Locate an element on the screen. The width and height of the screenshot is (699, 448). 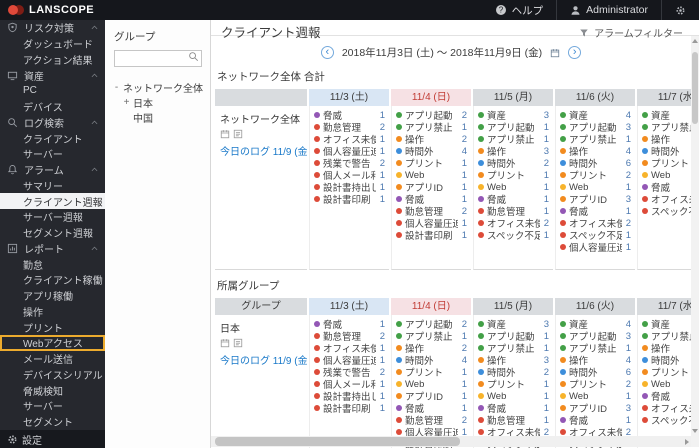
day-header: 11/6 (火) is located at coordinates (595, 306).